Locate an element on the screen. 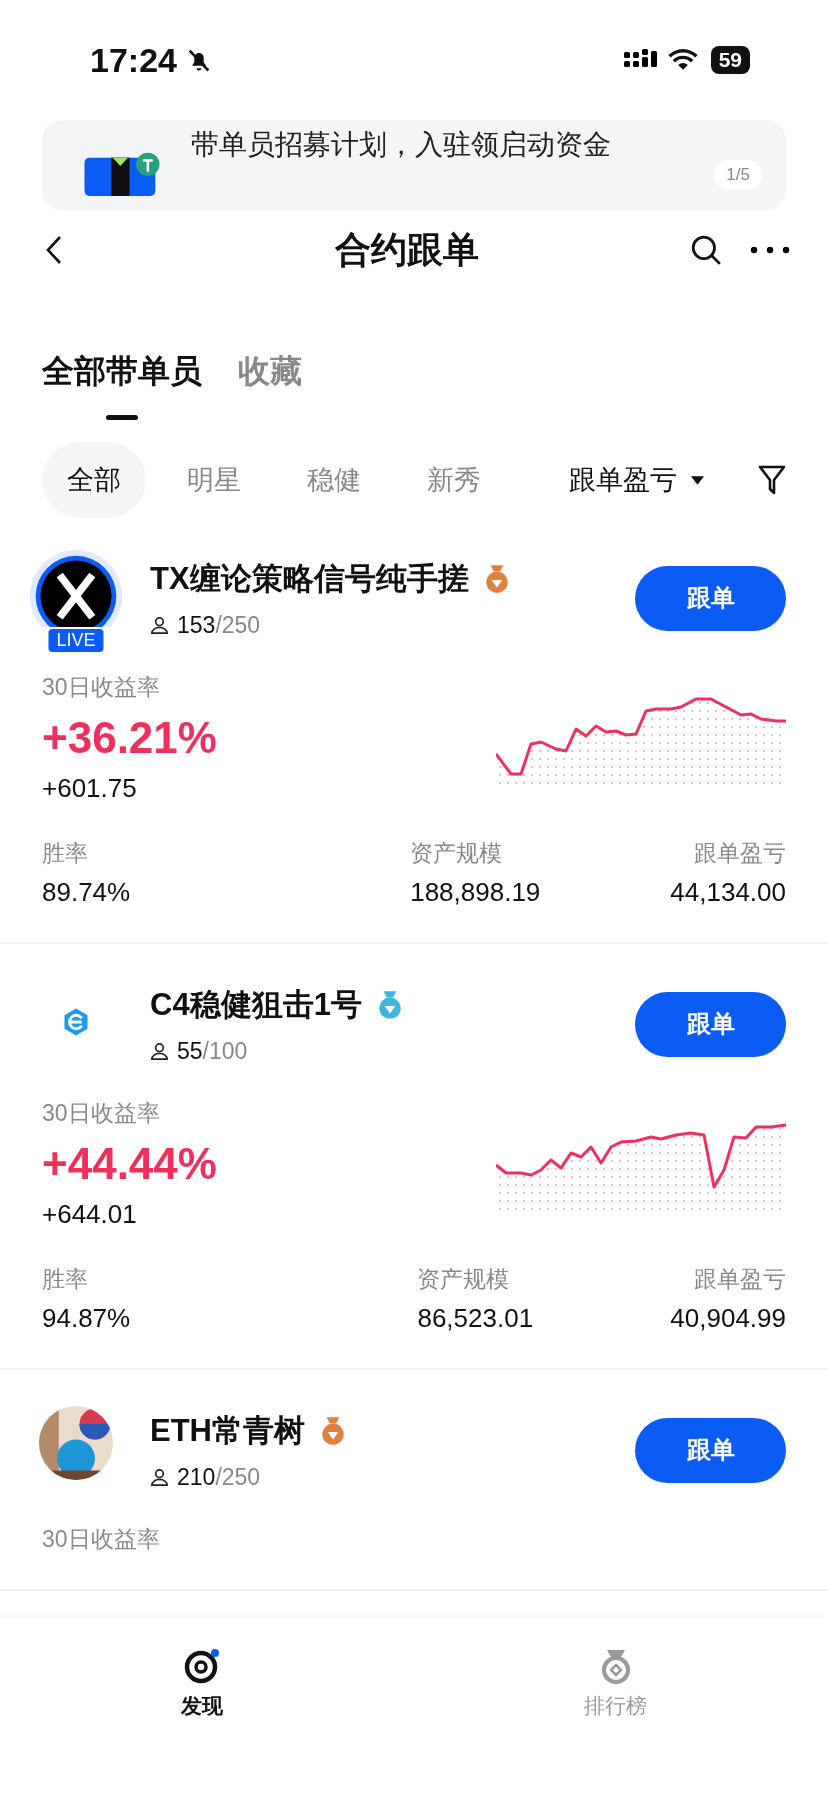  back-icon is located at coordinates (54, 250).